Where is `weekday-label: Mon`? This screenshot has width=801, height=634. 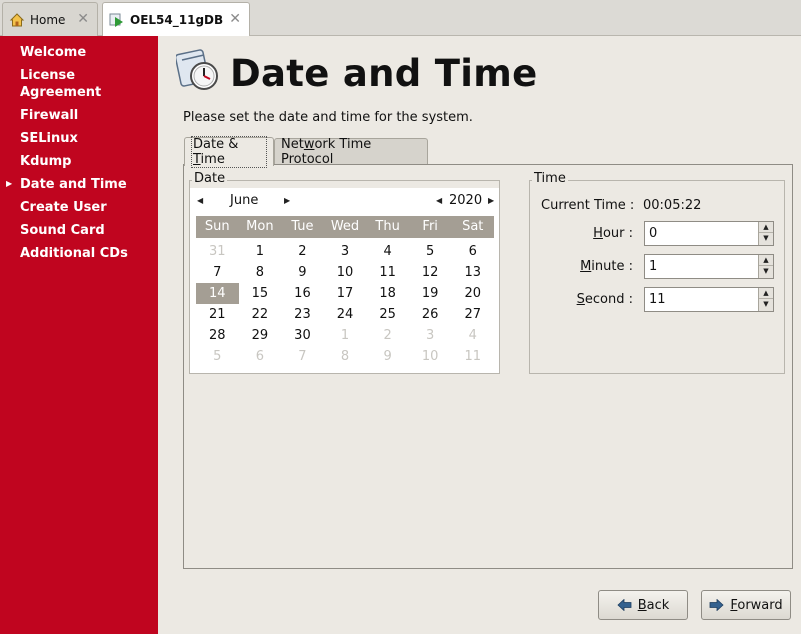
weekday-label: Mon is located at coordinates (260, 226).